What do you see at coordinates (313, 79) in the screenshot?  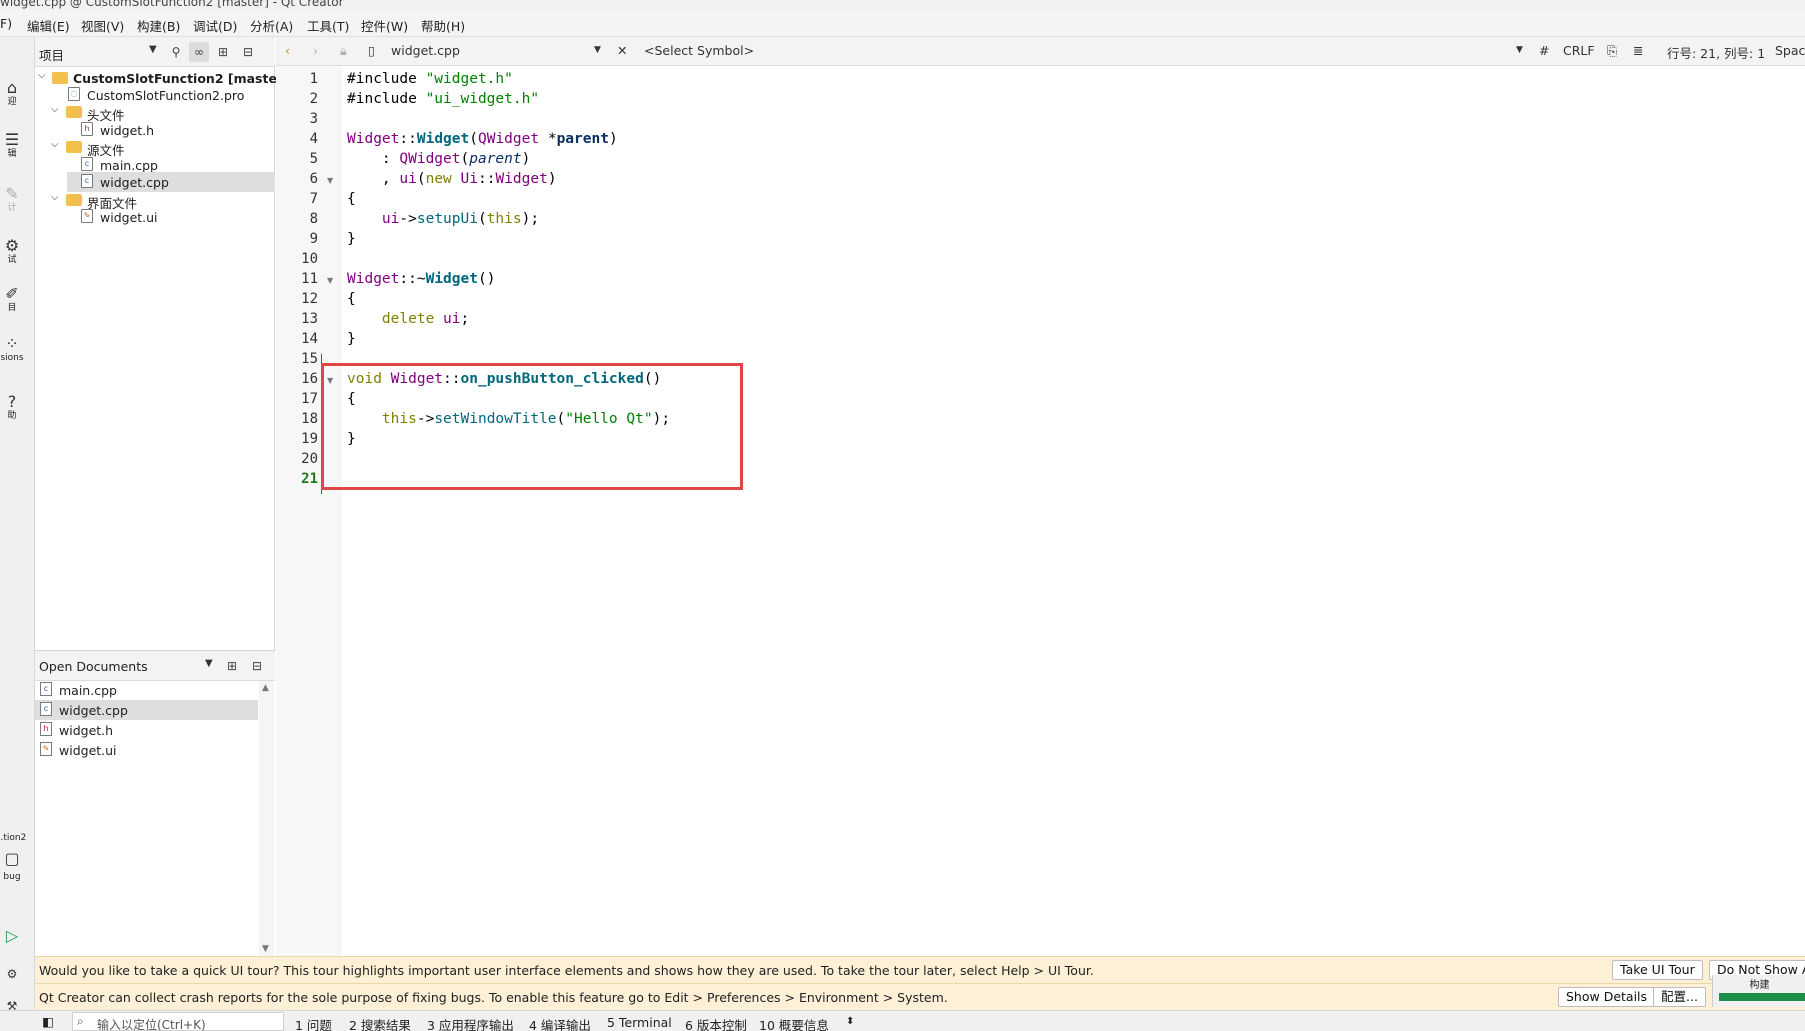 I see `line-number: 1` at bounding box center [313, 79].